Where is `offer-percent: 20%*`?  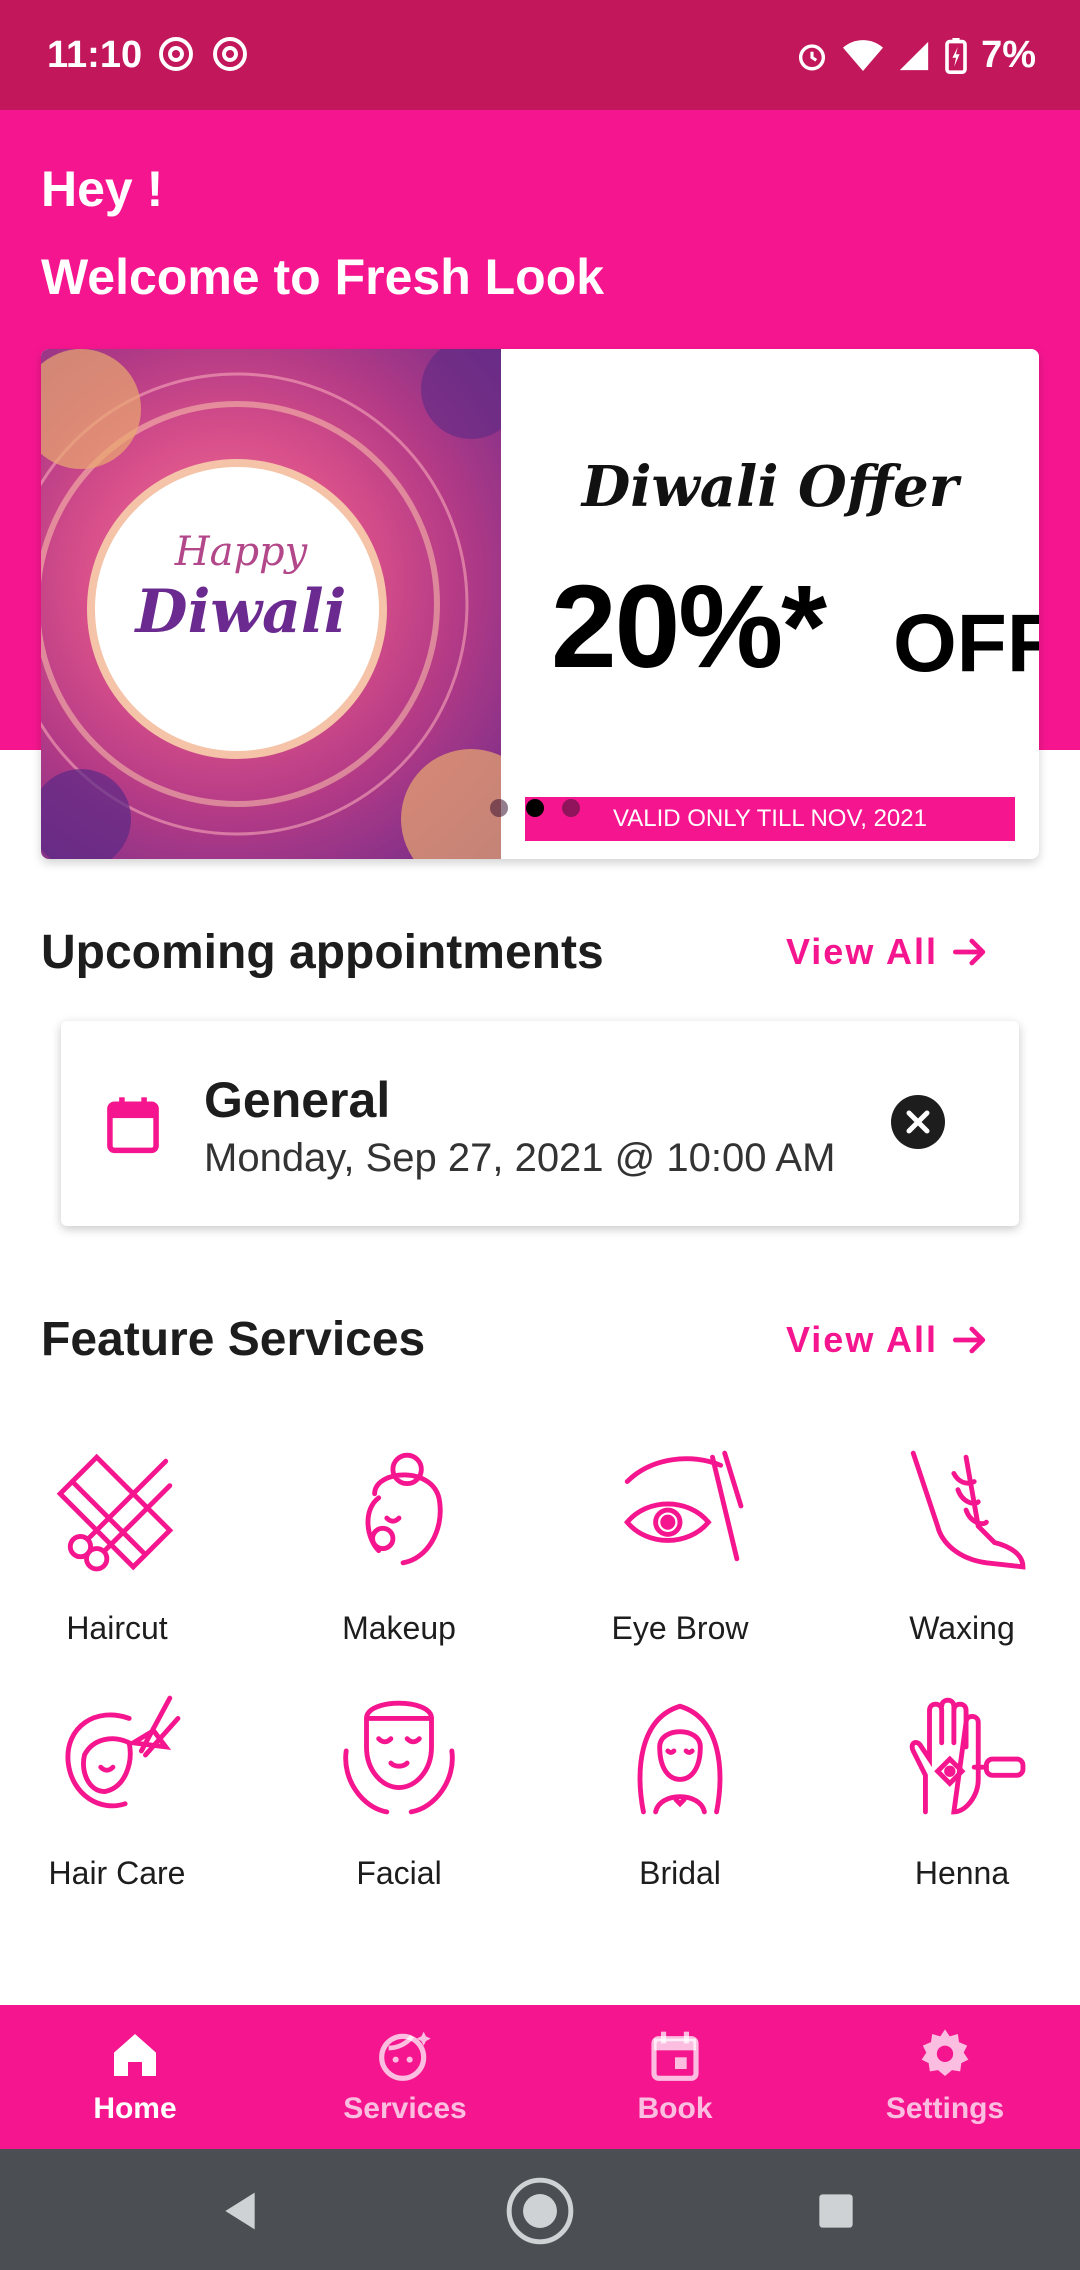
offer-percent: 20%* is located at coordinates (689, 627).